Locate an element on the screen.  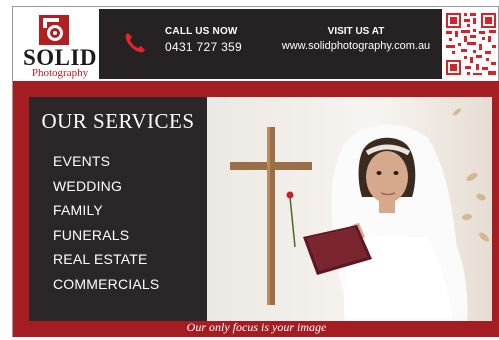
tagline: Our only focus is your image is located at coordinates (256, 327).